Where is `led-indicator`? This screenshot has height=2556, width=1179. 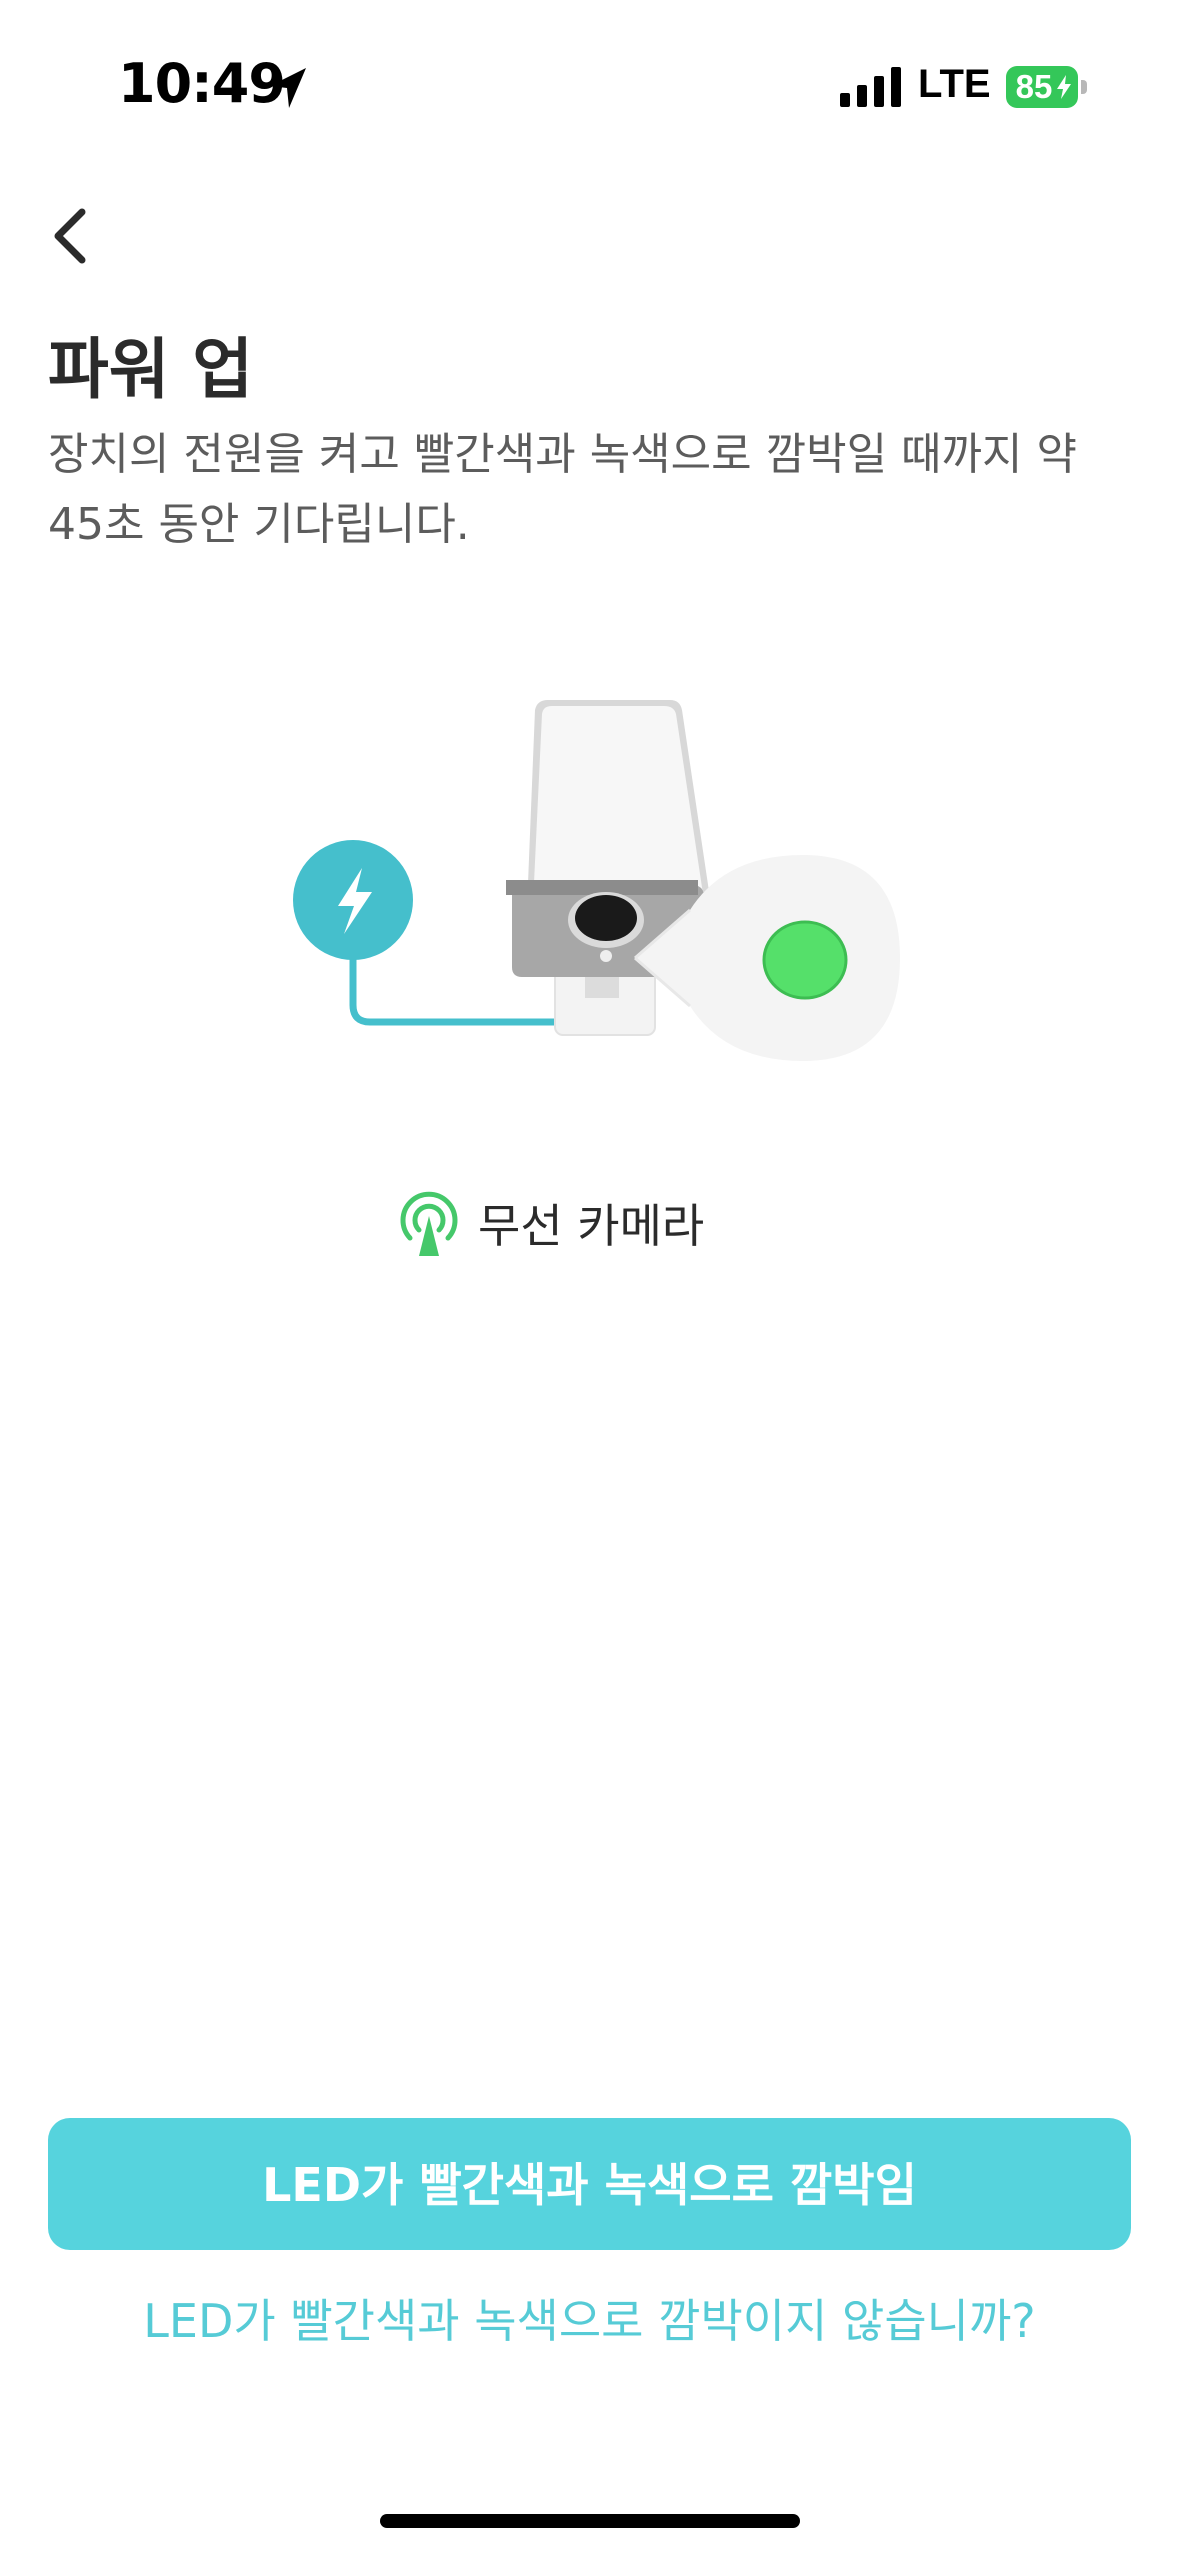
led-indicator is located at coordinates (805, 960).